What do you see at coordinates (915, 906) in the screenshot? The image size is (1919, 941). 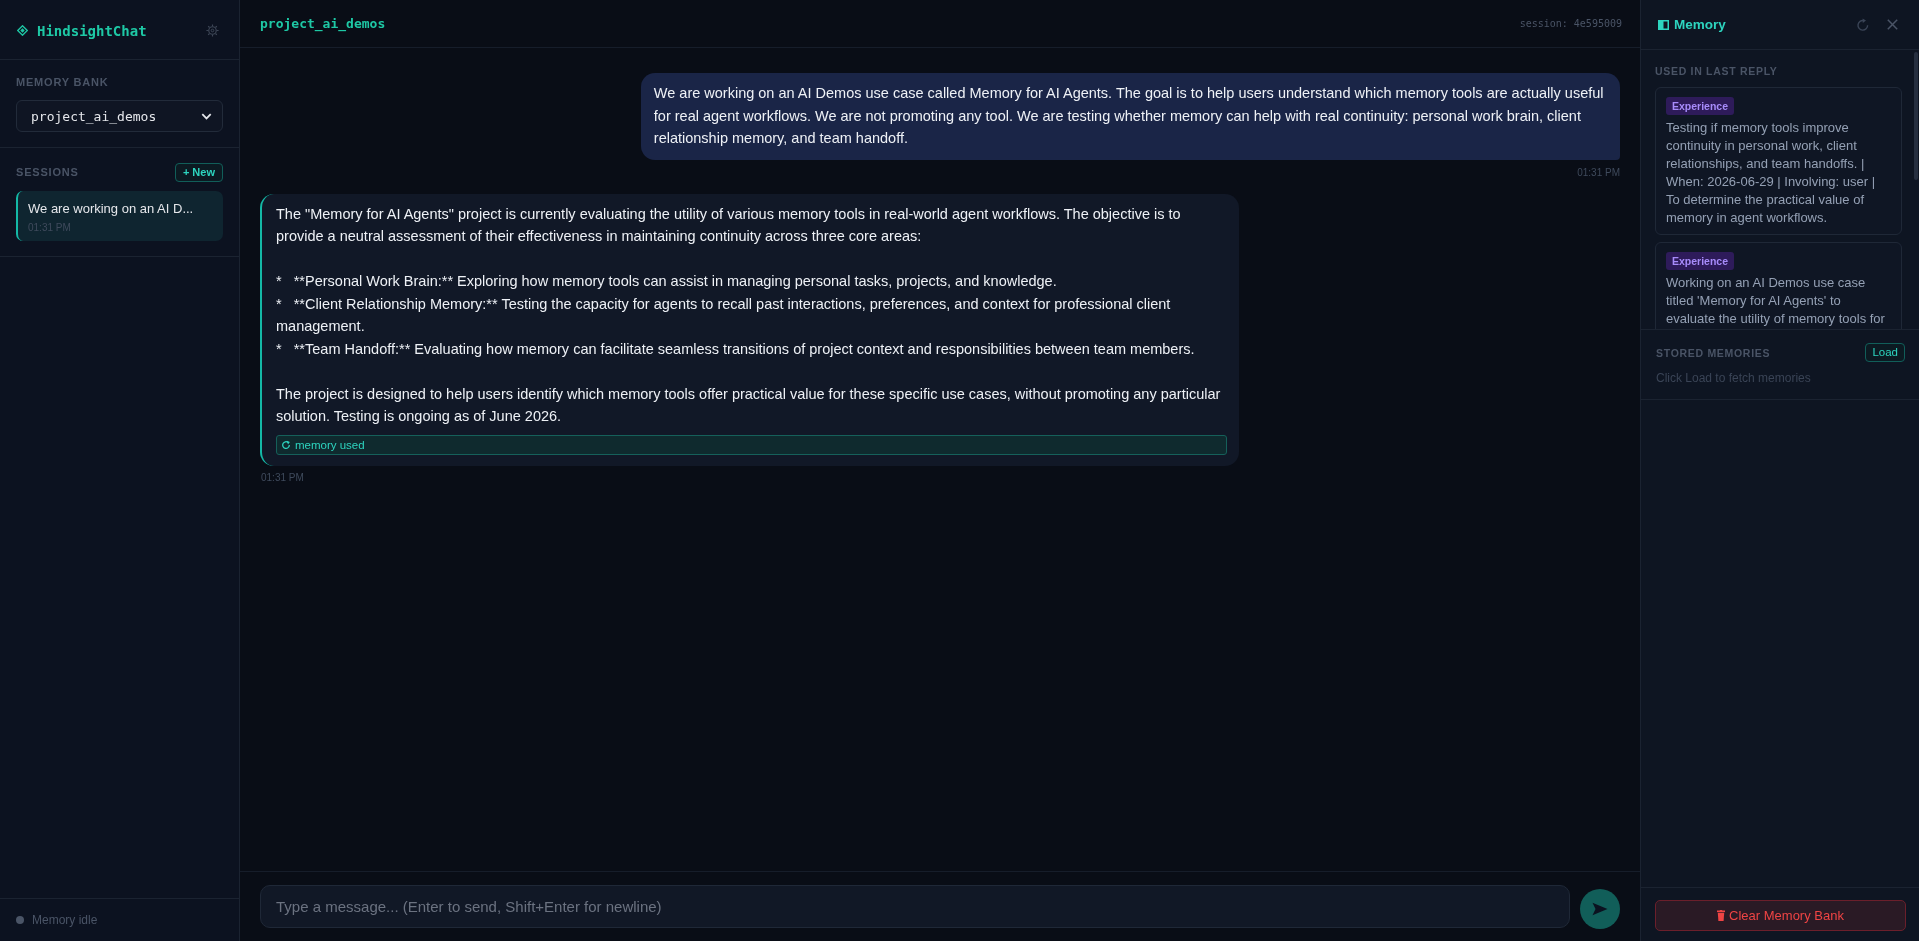 I see `message-input: Type a message... (Enter to send, Shift+Enter for newline)` at bounding box center [915, 906].